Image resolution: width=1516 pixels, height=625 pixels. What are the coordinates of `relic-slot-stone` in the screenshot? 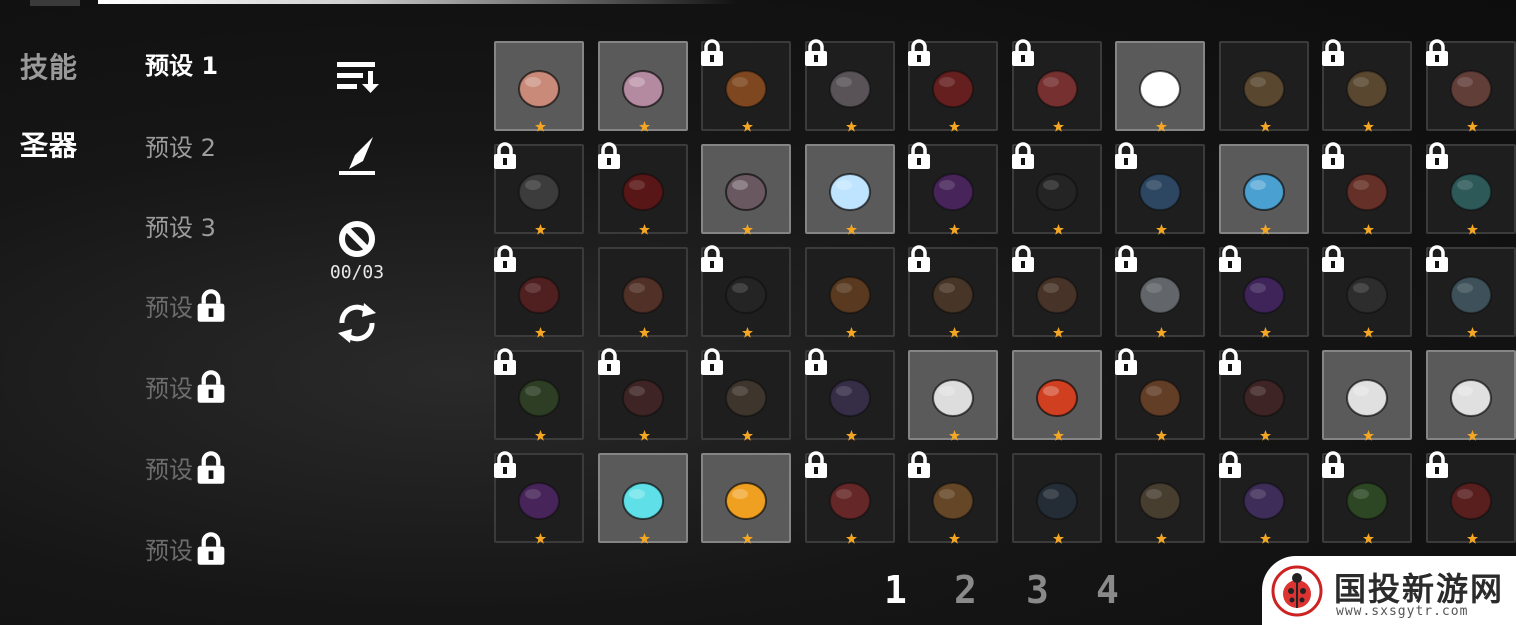 It's located at (746, 189).